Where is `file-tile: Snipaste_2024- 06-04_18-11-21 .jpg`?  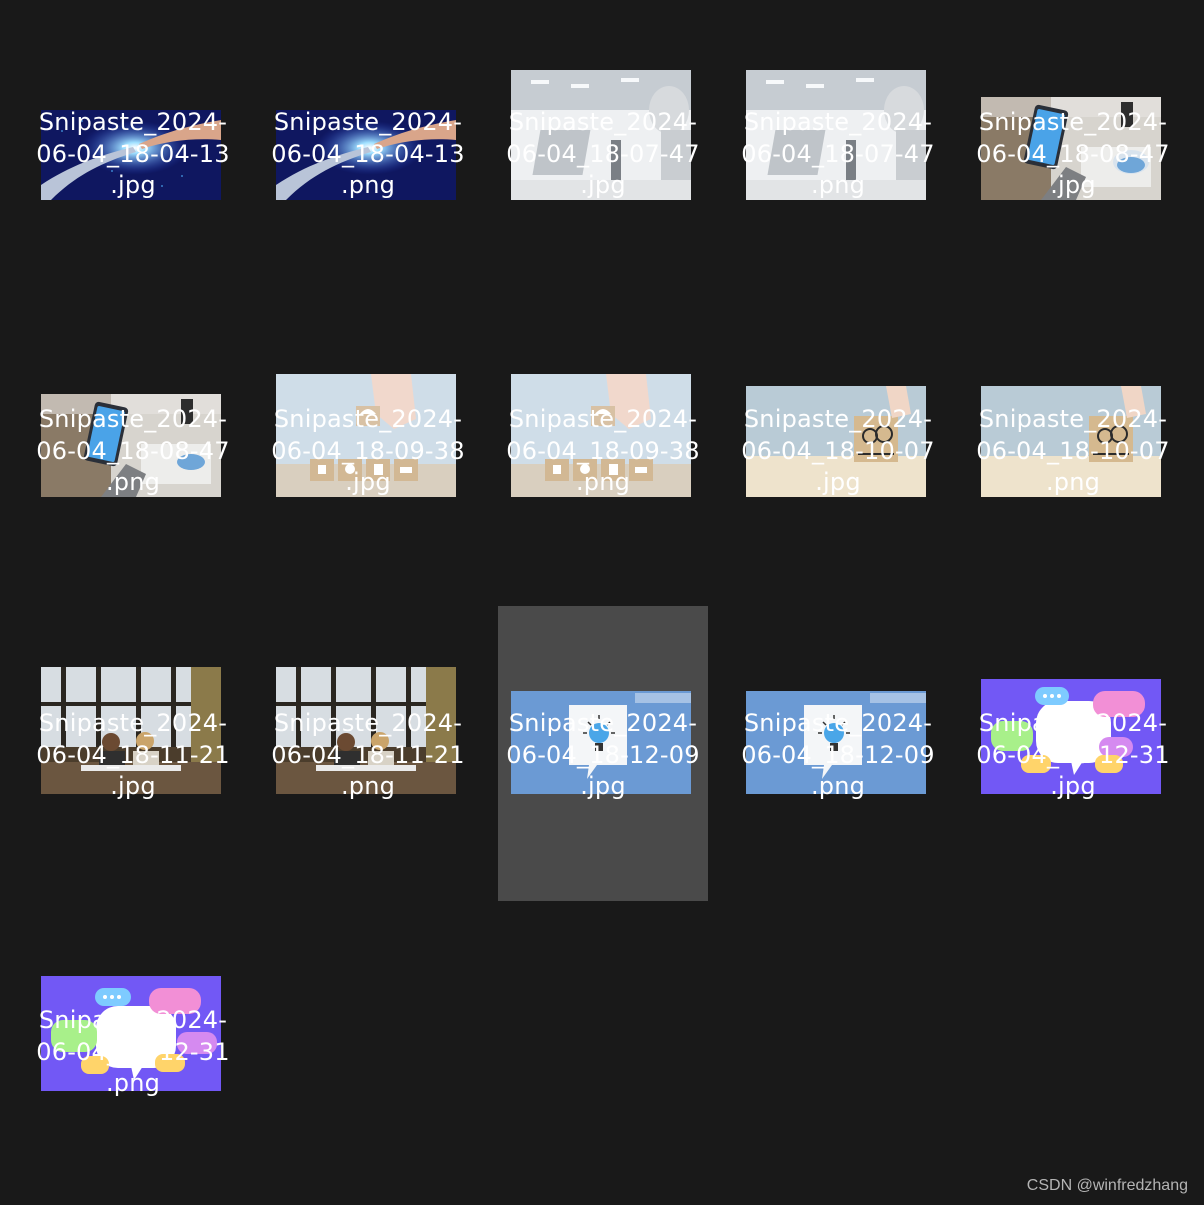
file-tile: Snipaste_2024- 06-04_18-11-21 .jpg is located at coordinates (133, 753).